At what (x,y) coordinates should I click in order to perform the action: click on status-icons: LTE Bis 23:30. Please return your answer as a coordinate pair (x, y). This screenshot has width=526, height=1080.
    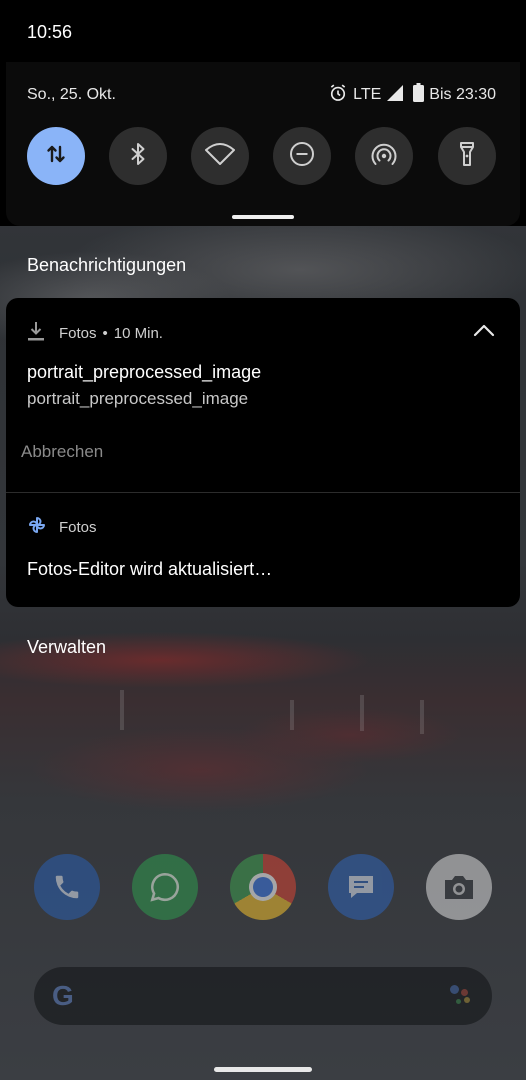
    Looking at the image, I should click on (412, 95).